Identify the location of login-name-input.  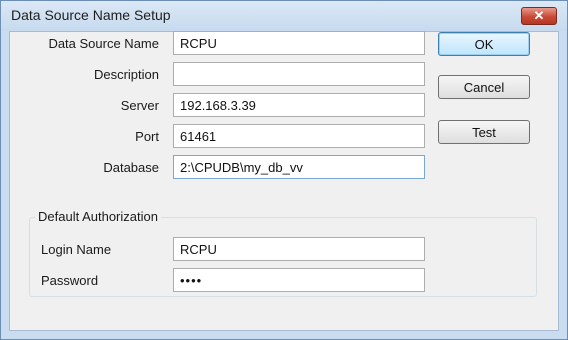
(299, 249).